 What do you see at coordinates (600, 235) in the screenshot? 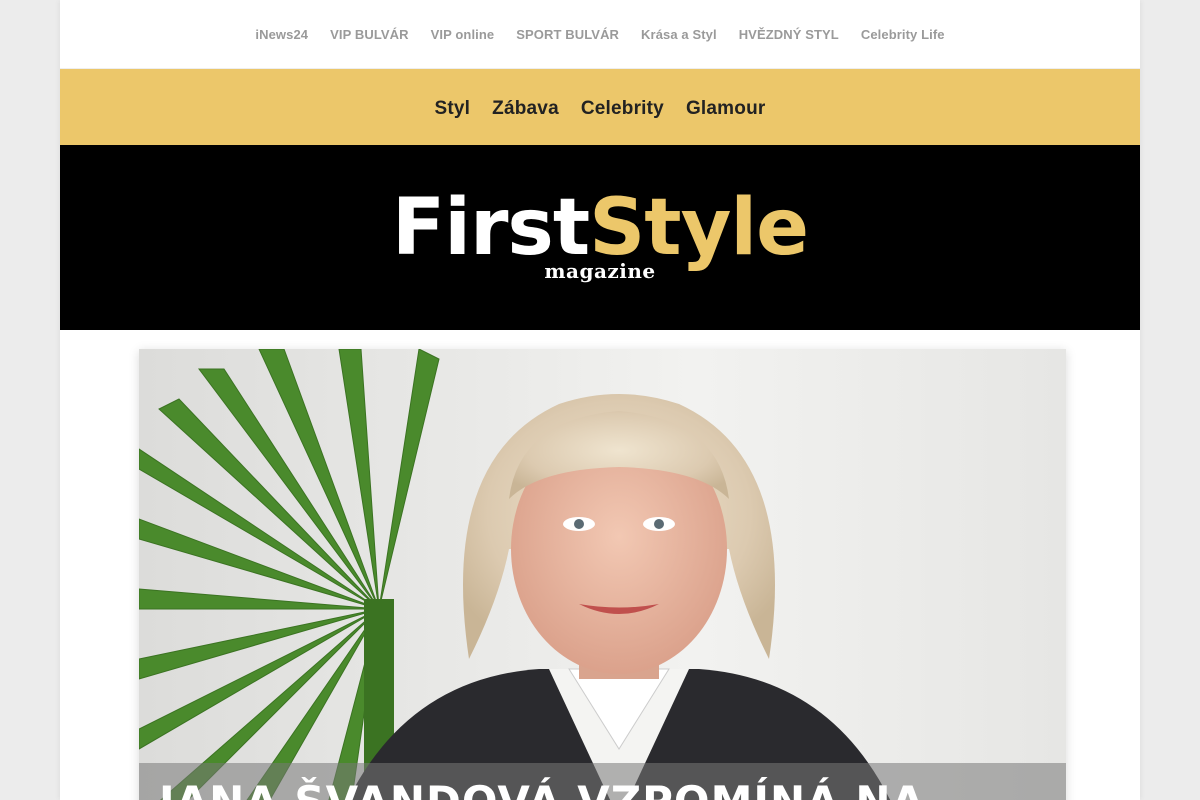
I see `site-logo: FirstStyle magazine` at bounding box center [600, 235].